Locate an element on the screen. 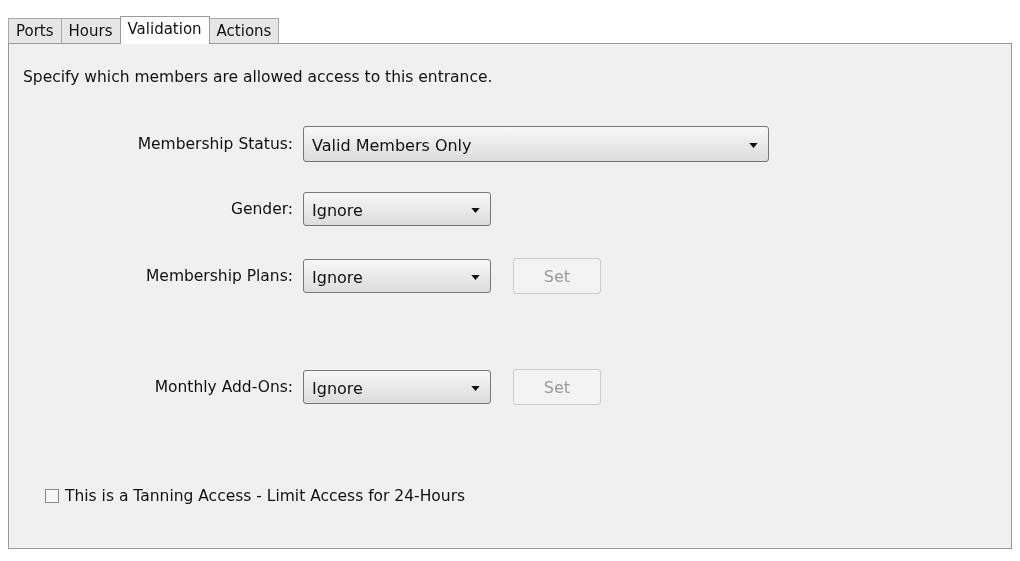  dropdown: Valid Members Only is located at coordinates (536, 144).